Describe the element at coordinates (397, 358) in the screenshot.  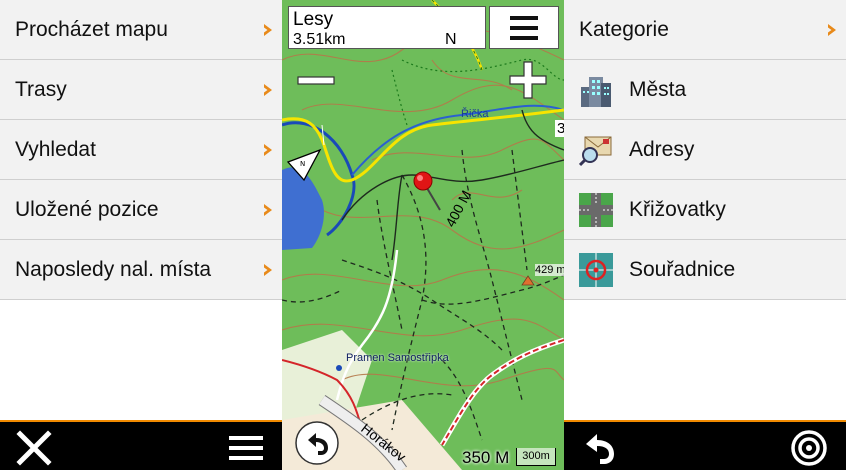
I see `map-label-spring: Pramen Samostřipka` at that location.